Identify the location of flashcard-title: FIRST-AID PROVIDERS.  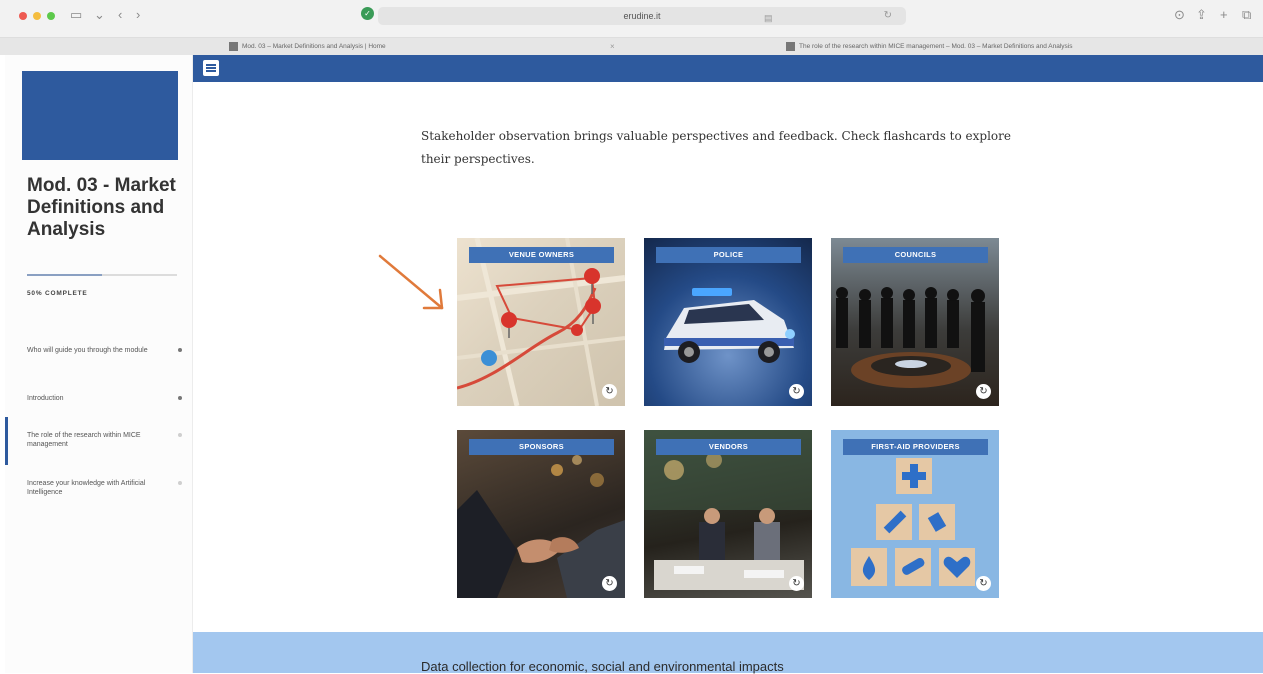
(915, 447).